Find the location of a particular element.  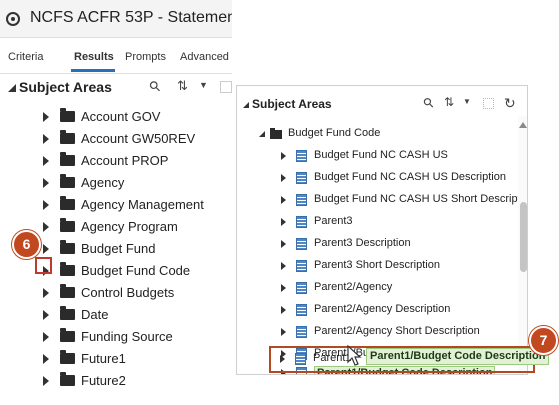

tree-column-item: Parent3 Short Description is located at coordinates (377, 266).